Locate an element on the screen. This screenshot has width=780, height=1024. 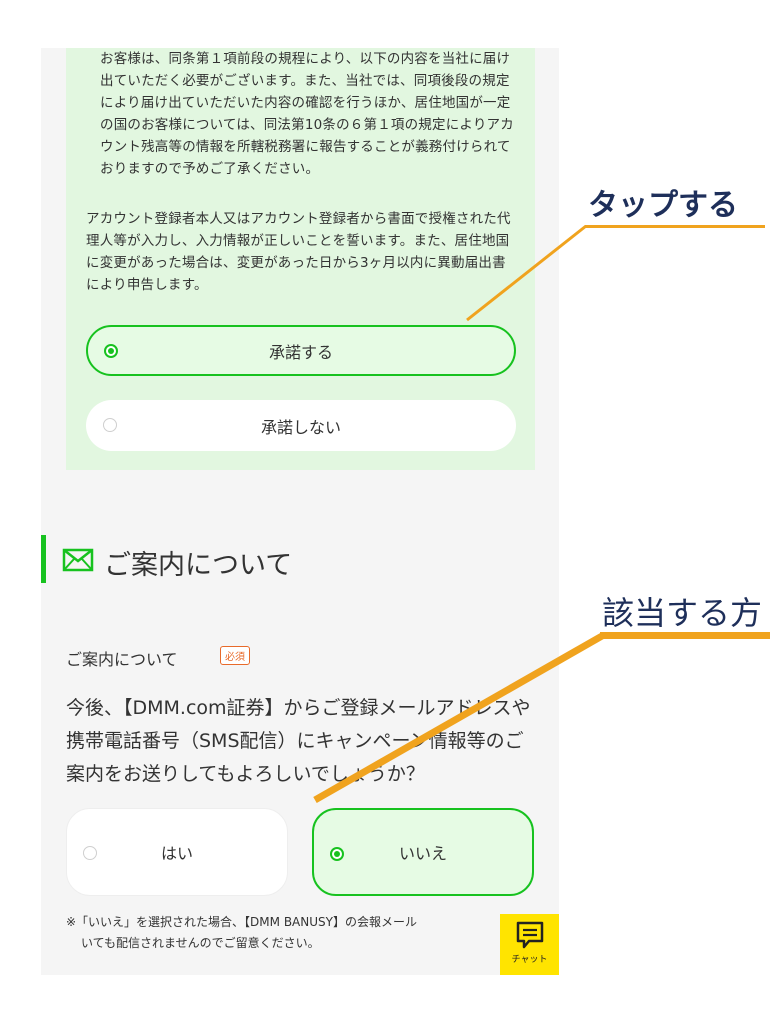
tap-pointer-line is located at coordinates (526, 273).